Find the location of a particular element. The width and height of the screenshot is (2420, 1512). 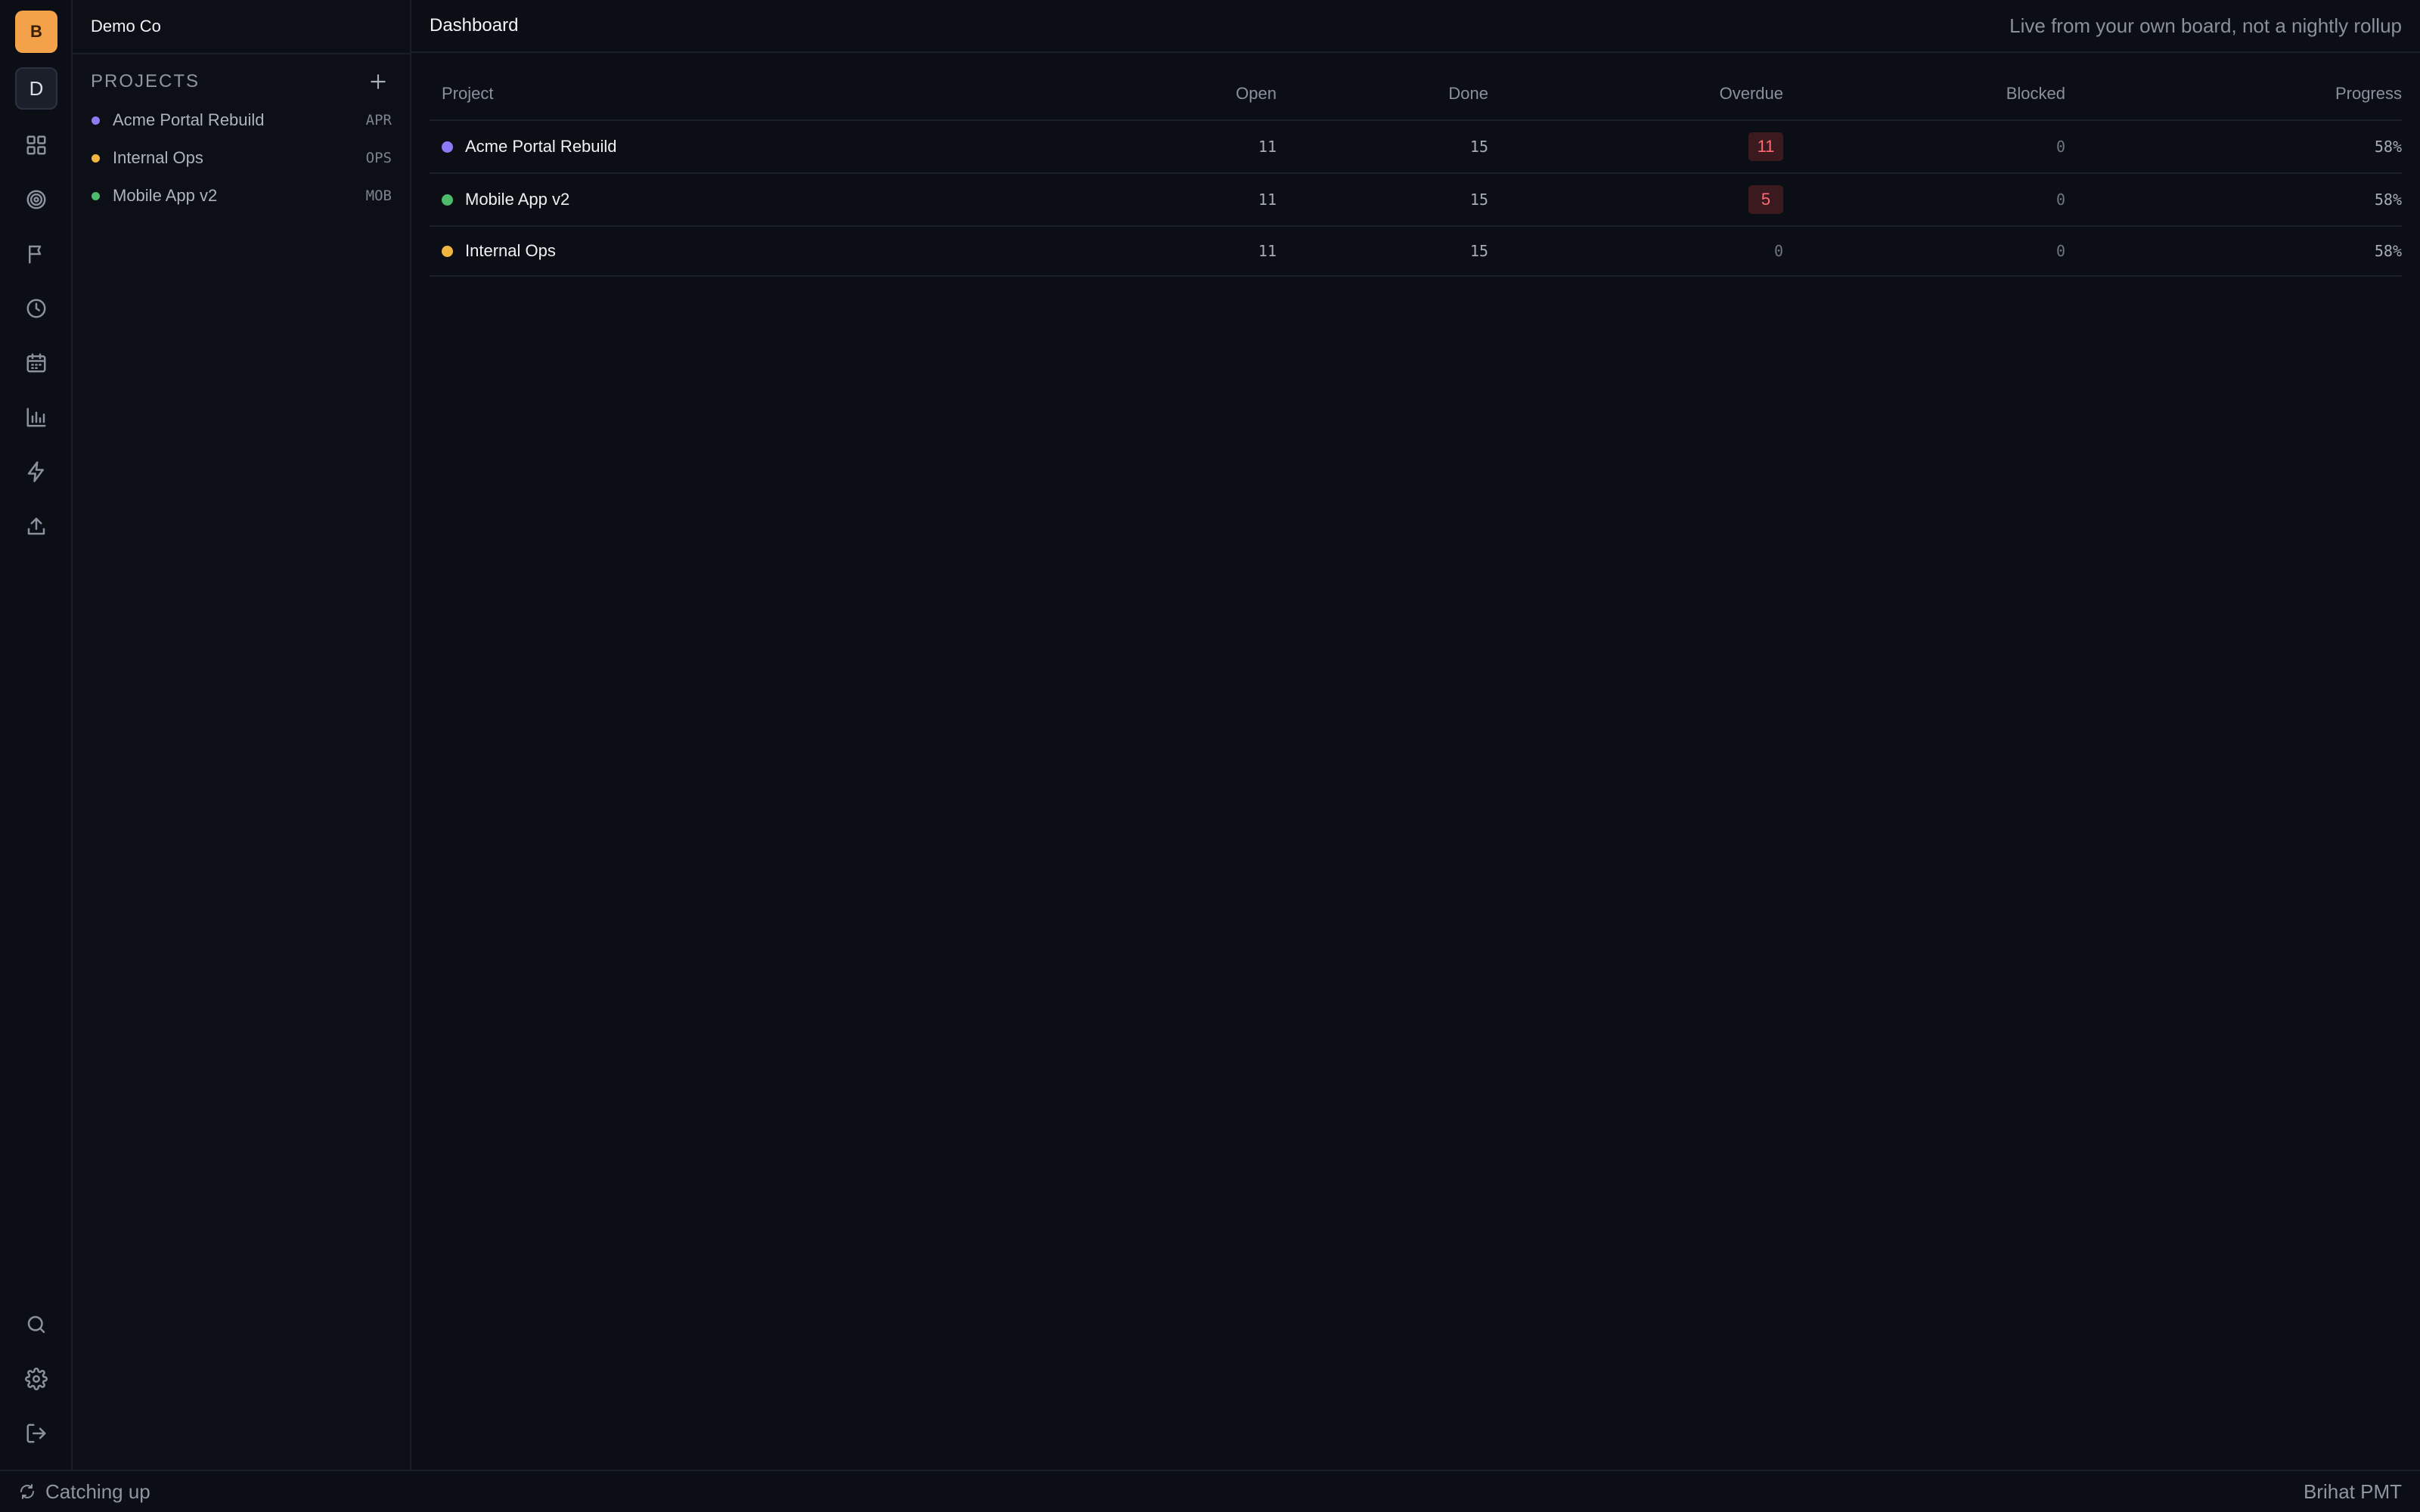

workspace-switcher: D is located at coordinates (36, 88).